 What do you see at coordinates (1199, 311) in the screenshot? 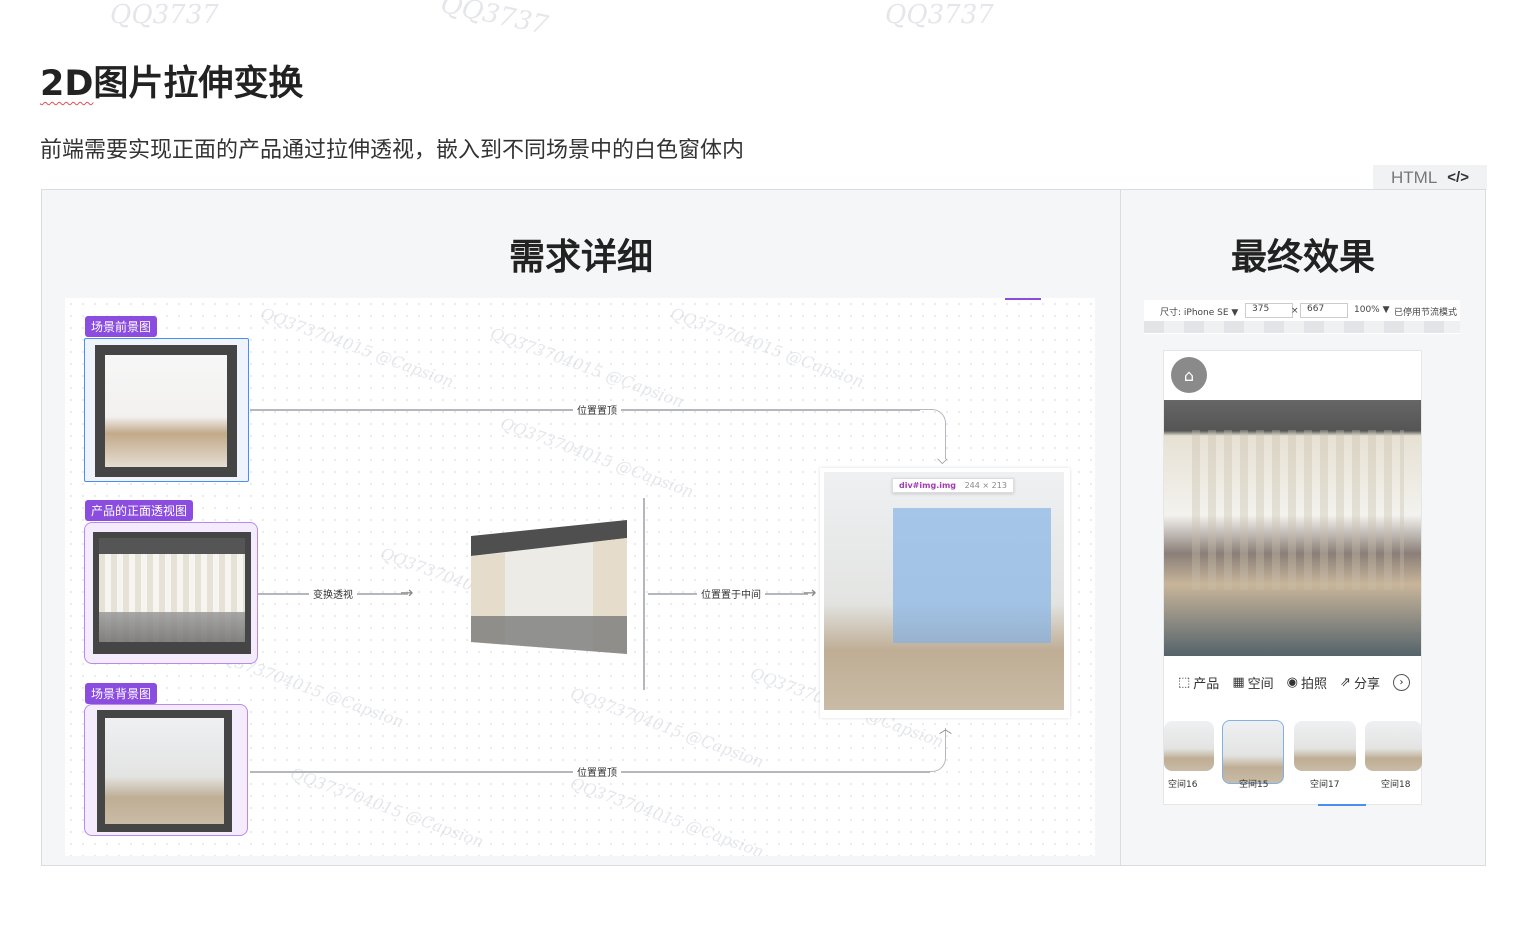
I see `device-select: 尺寸: iPhone SE ▼` at bounding box center [1199, 311].